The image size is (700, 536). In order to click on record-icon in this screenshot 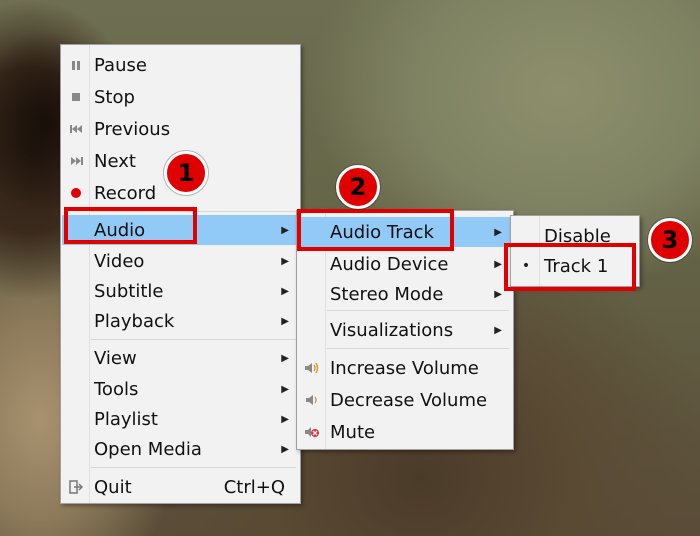, I will do `click(76, 193)`.